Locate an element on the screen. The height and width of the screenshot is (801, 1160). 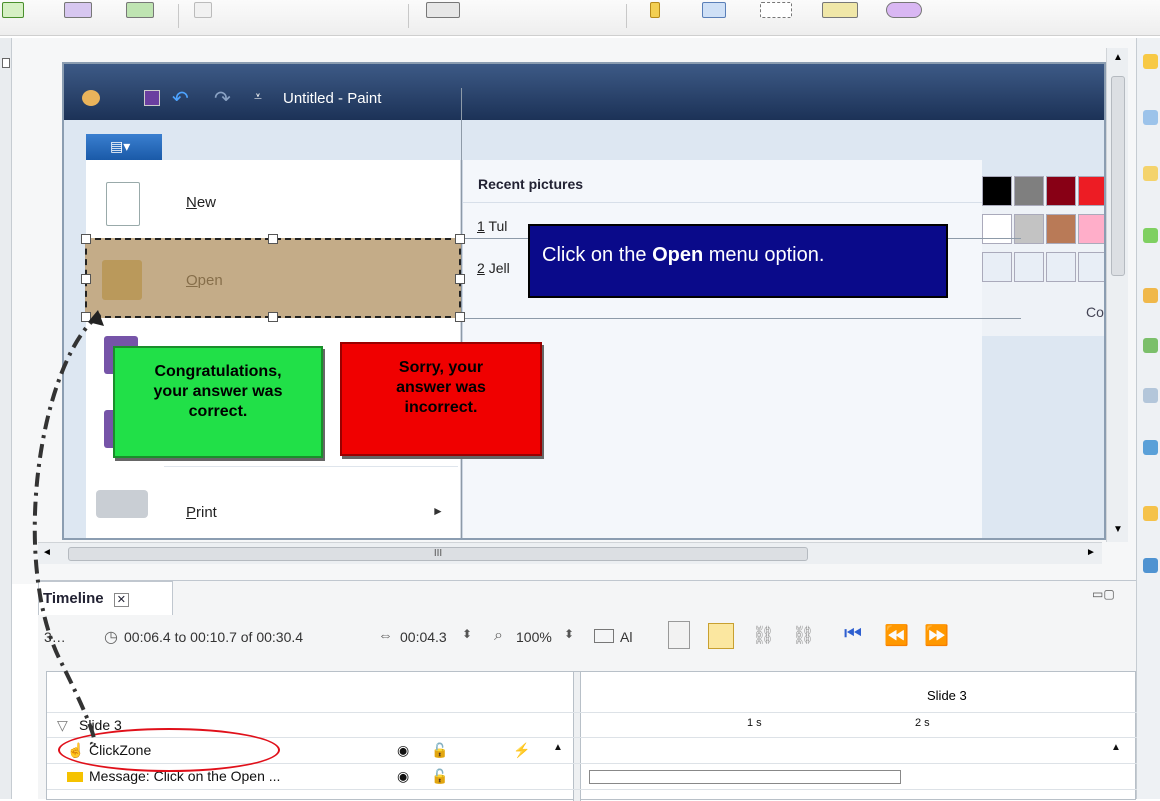
connector-arrow is located at coordinates (68, 528).